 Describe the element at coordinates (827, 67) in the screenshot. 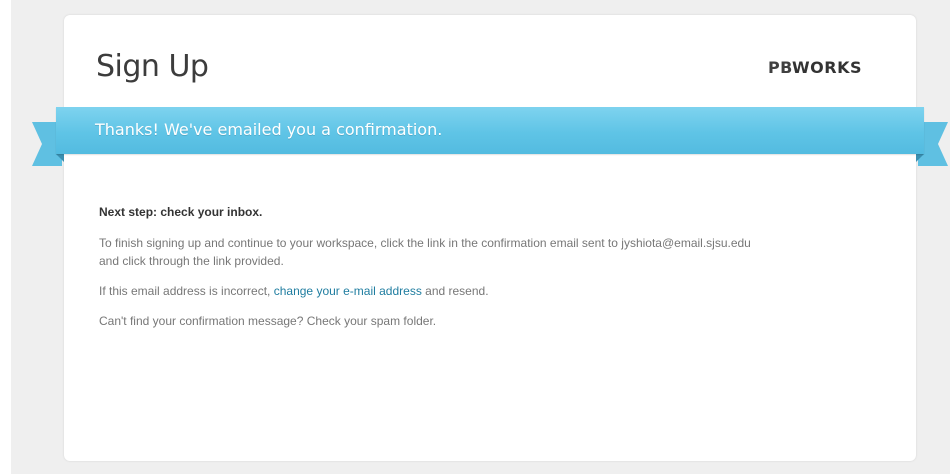

I see `brand-logo-suffix: WORKS` at that location.